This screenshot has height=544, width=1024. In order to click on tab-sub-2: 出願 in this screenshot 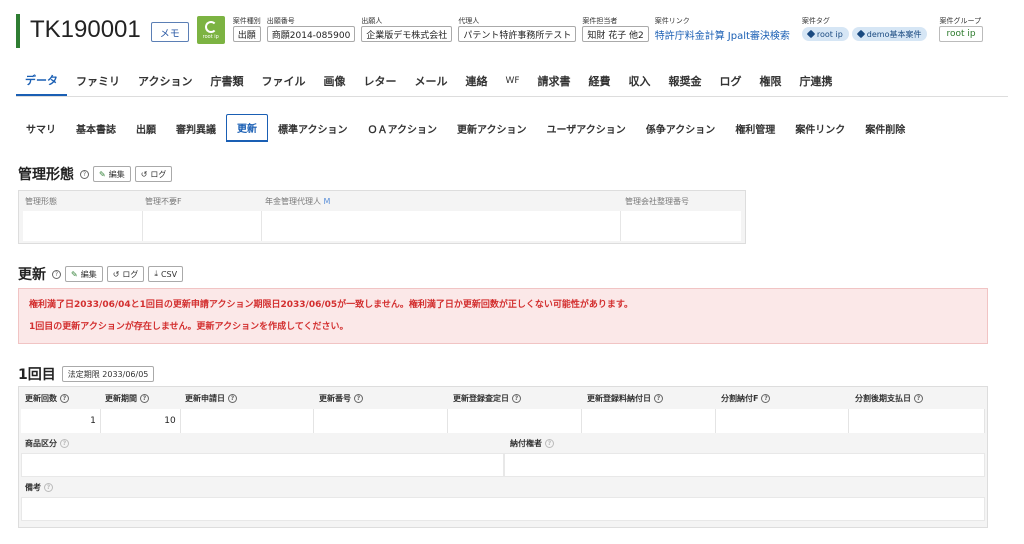, I will do `click(146, 128)`.